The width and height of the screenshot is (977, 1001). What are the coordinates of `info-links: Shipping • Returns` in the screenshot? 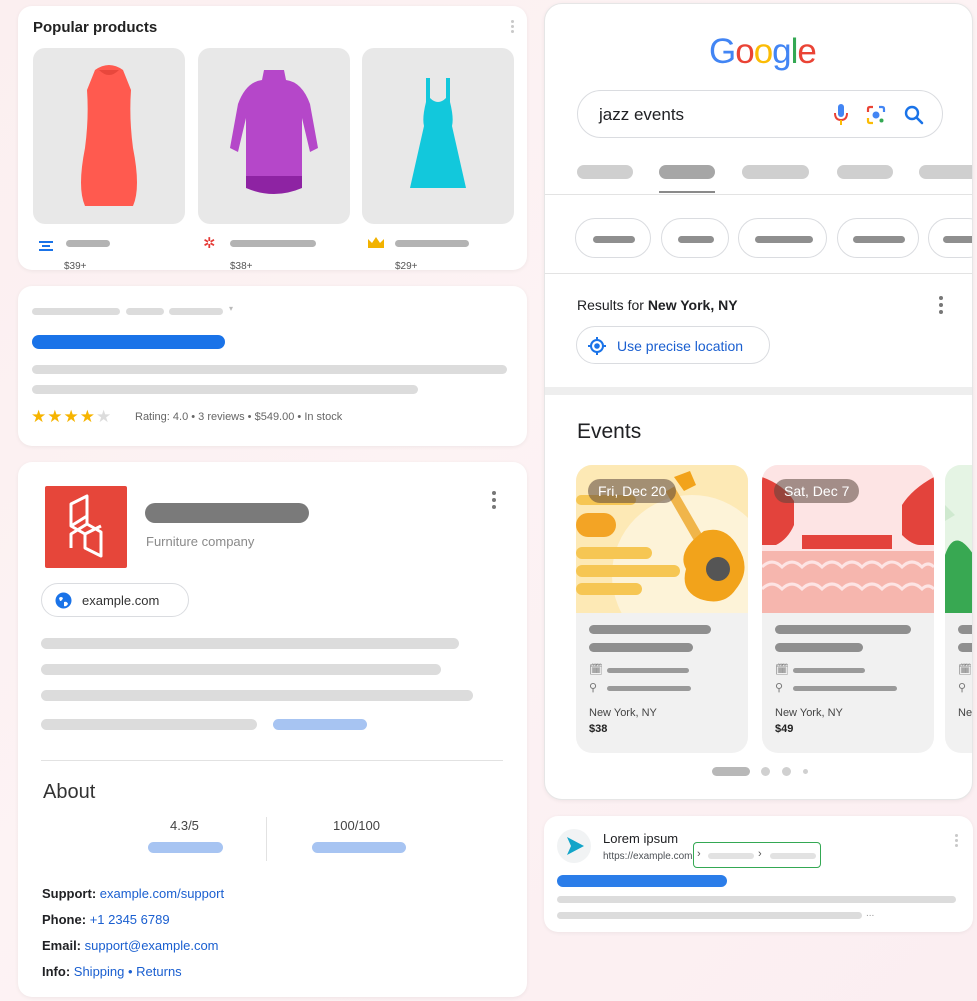 It's located at (128, 971).